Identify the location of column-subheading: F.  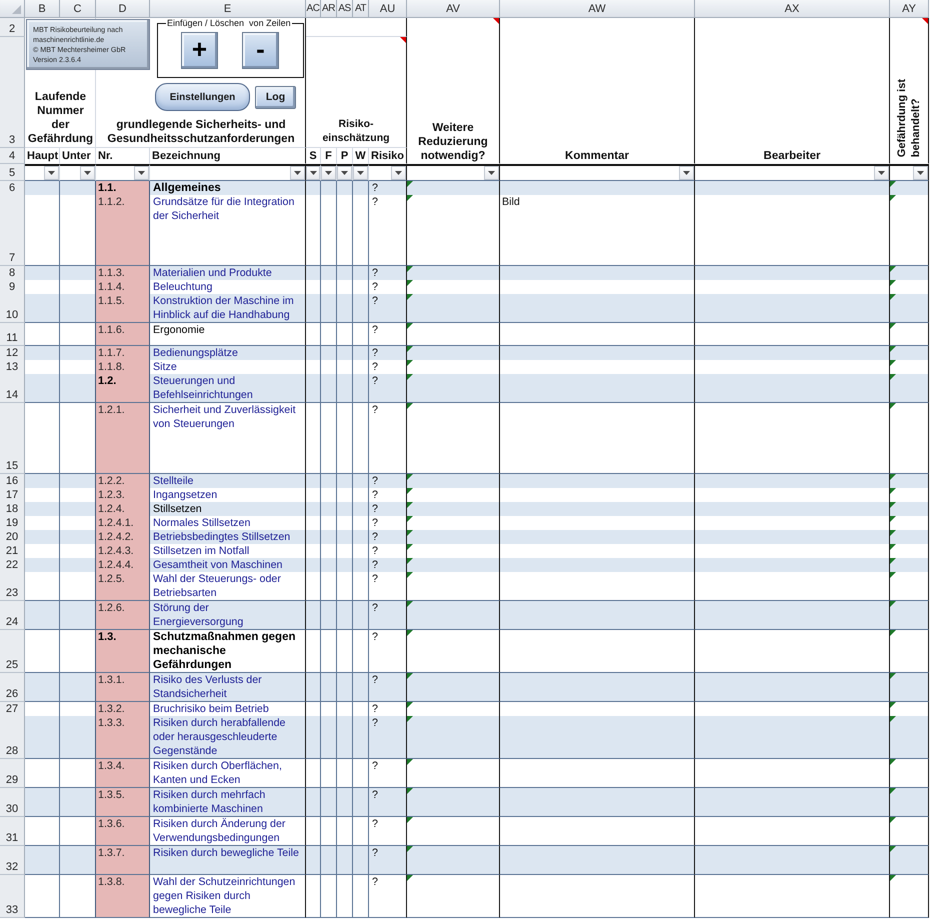
(328, 155).